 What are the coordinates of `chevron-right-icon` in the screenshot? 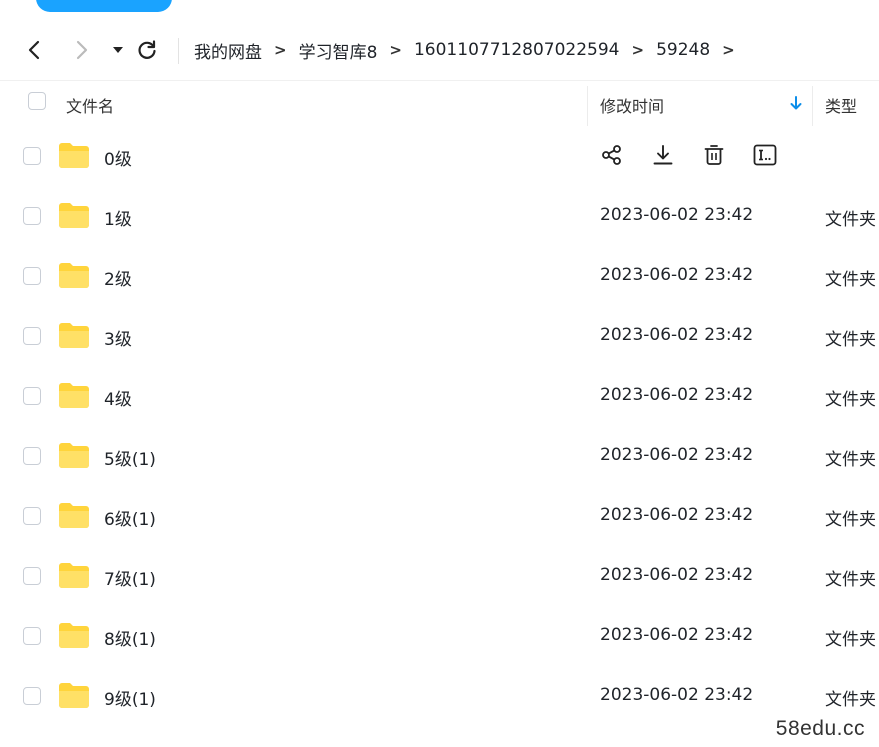 It's located at (82, 50).